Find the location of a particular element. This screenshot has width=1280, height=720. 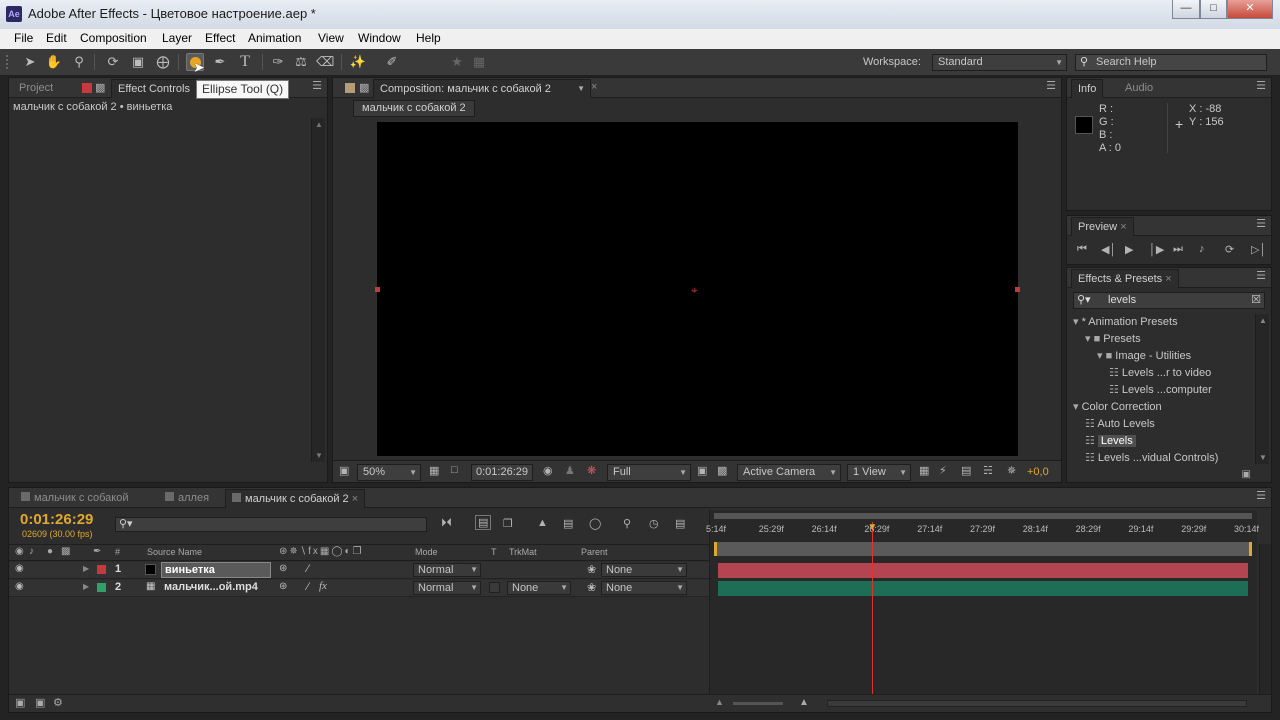

lock-icon: ▩ is located at coordinates (65, 551).